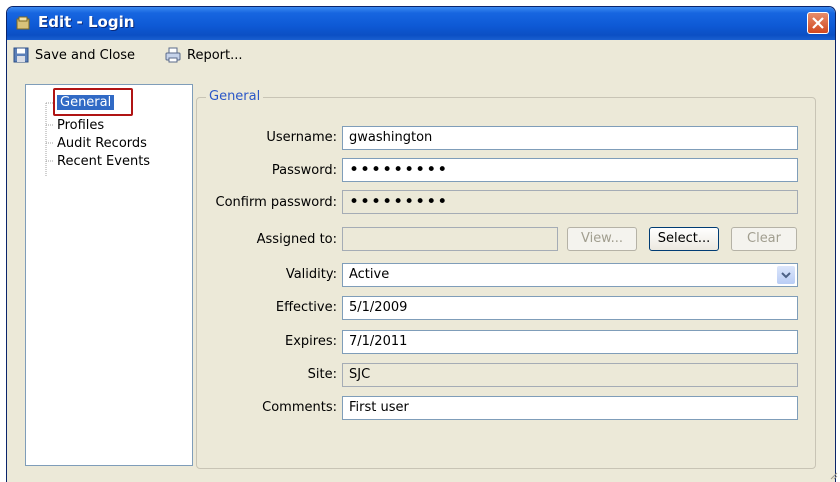 The height and width of the screenshot is (482, 840). What do you see at coordinates (570, 202) in the screenshot?
I see `confirm-password-input: •••••••••` at bounding box center [570, 202].